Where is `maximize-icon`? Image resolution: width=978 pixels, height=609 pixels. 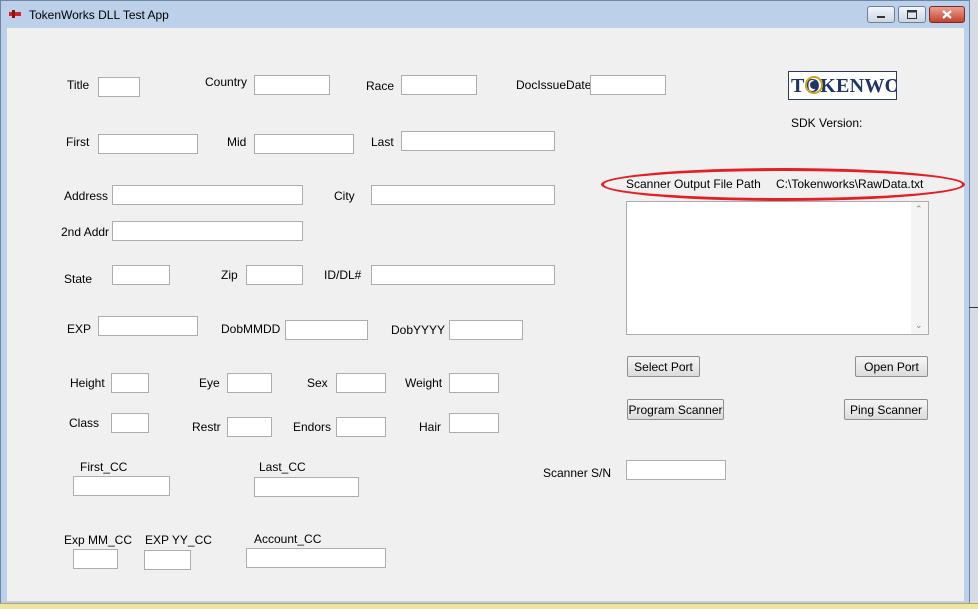 maximize-icon is located at coordinates (912, 14).